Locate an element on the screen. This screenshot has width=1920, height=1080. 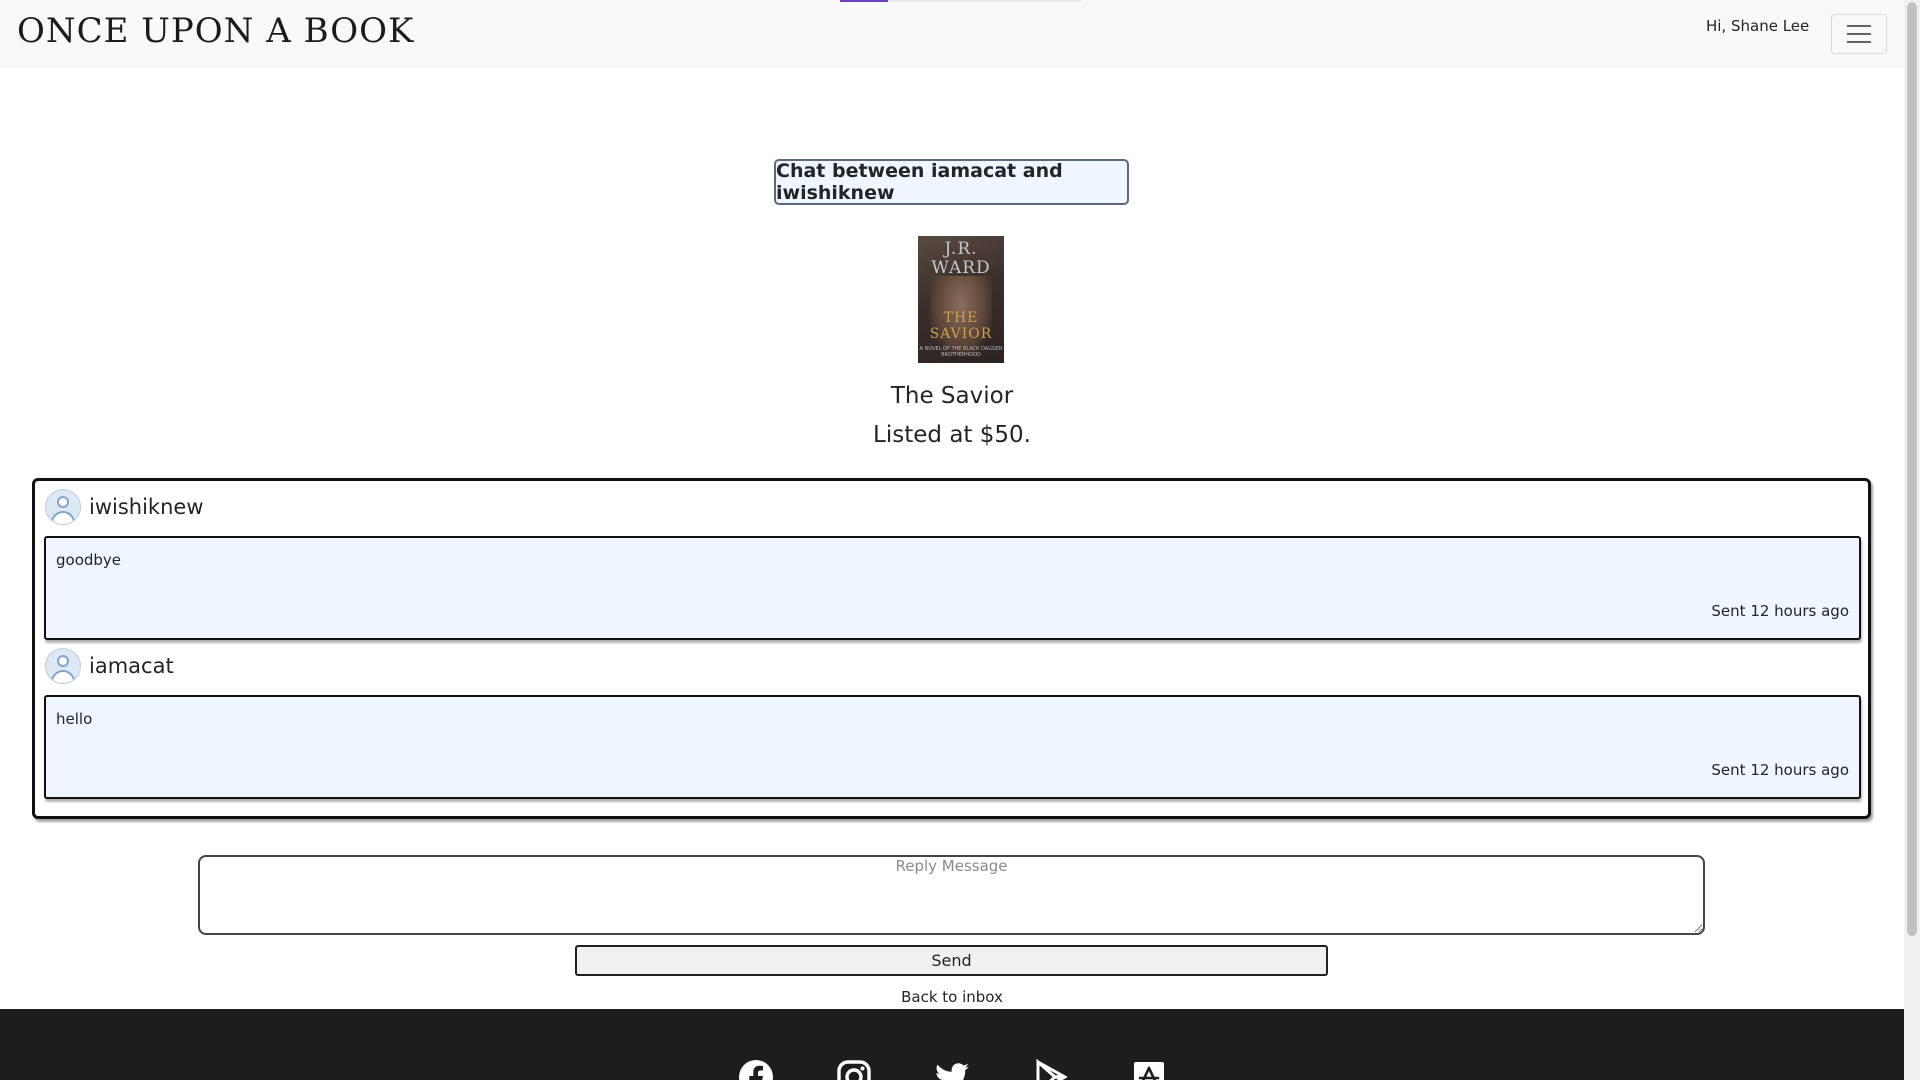
message-text: goodbye is located at coordinates (89, 560).